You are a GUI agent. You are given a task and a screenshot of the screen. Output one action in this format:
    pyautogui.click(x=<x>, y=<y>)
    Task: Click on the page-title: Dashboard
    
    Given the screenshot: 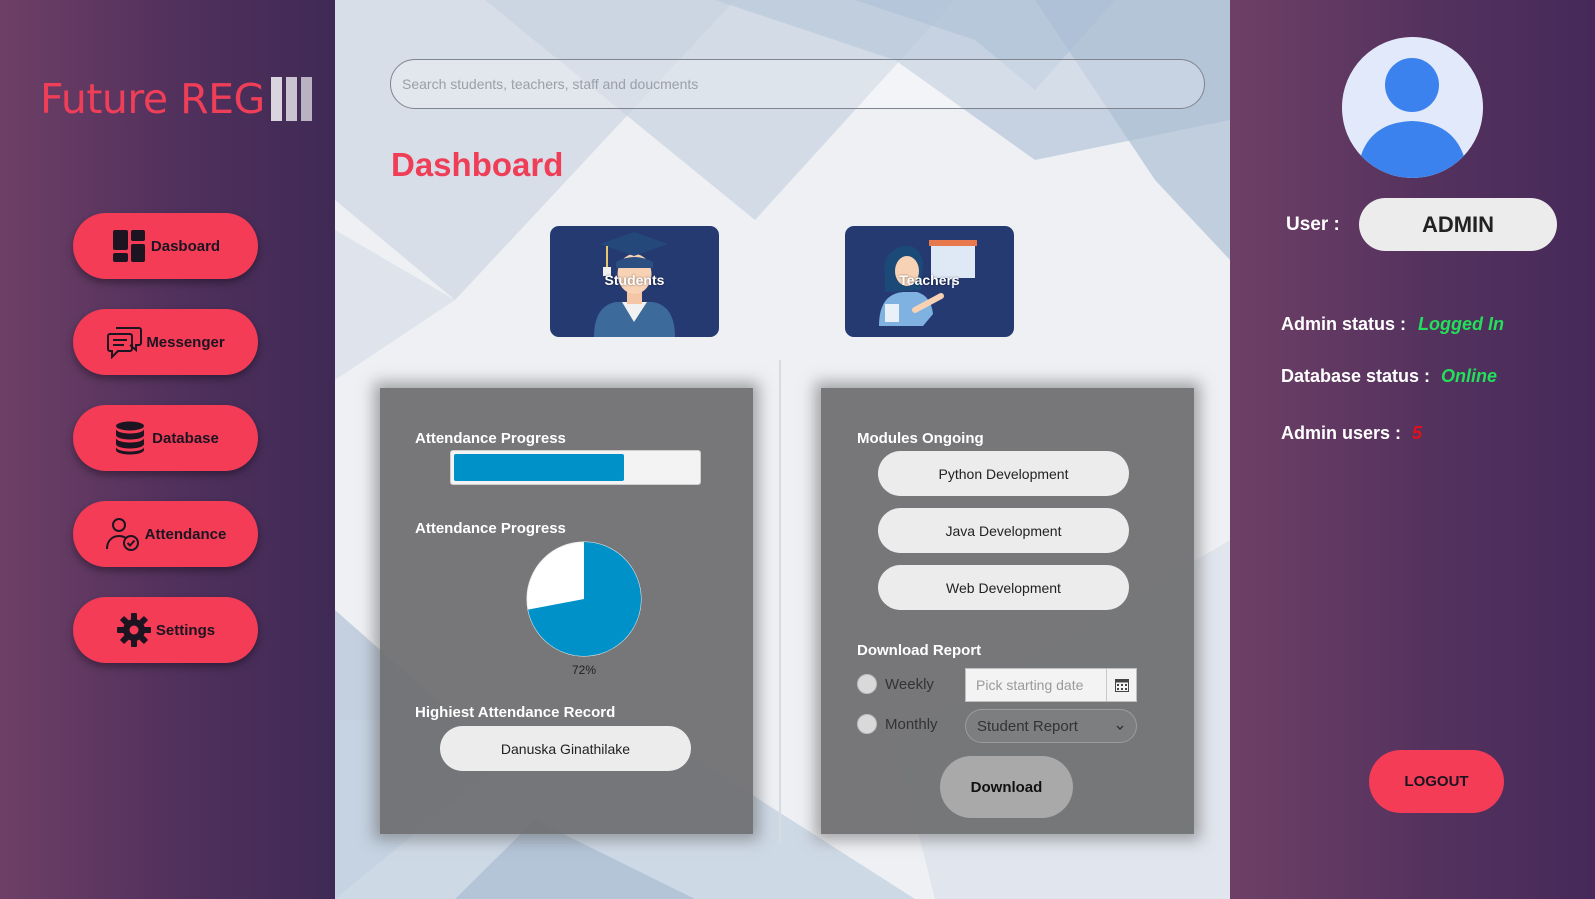 What is the action you would take?
    pyautogui.click(x=477, y=164)
    